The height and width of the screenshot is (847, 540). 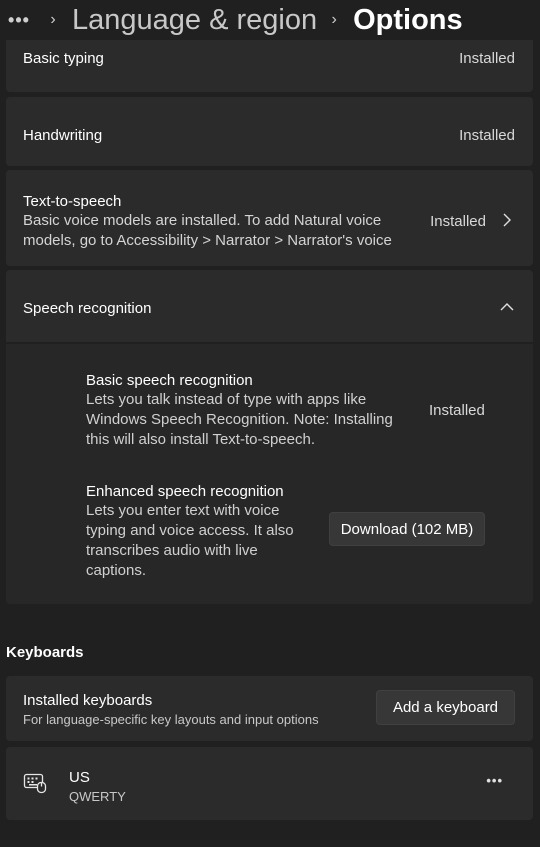 I want to click on add-keyboard-button: Add a keyboard, so click(x=445, y=707).